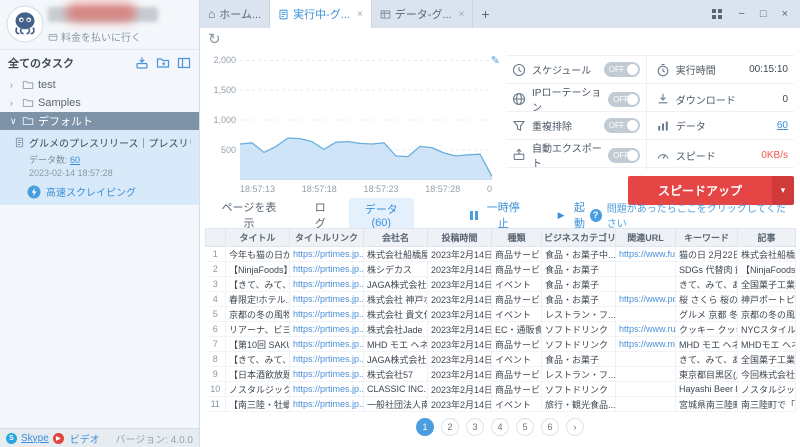 The width and height of the screenshot is (800, 447). What do you see at coordinates (450, 427) in the screenshot?
I see `page-button: 2` at bounding box center [450, 427].